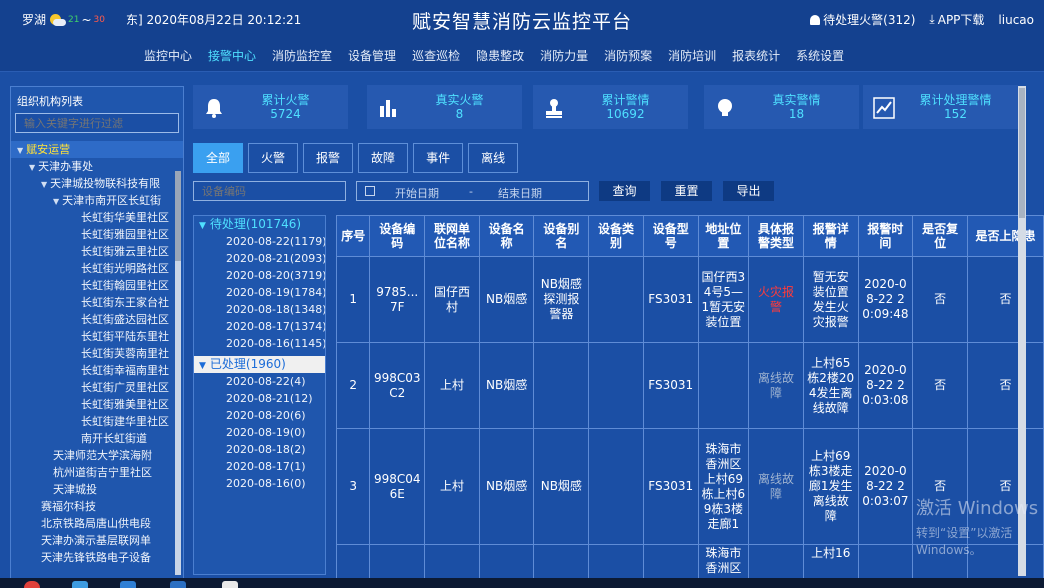 The width and height of the screenshot is (1044, 588). What do you see at coordinates (628, 55) in the screenshot?
I see `nav-tab: 消防预案` at bounding box center [628, 55].